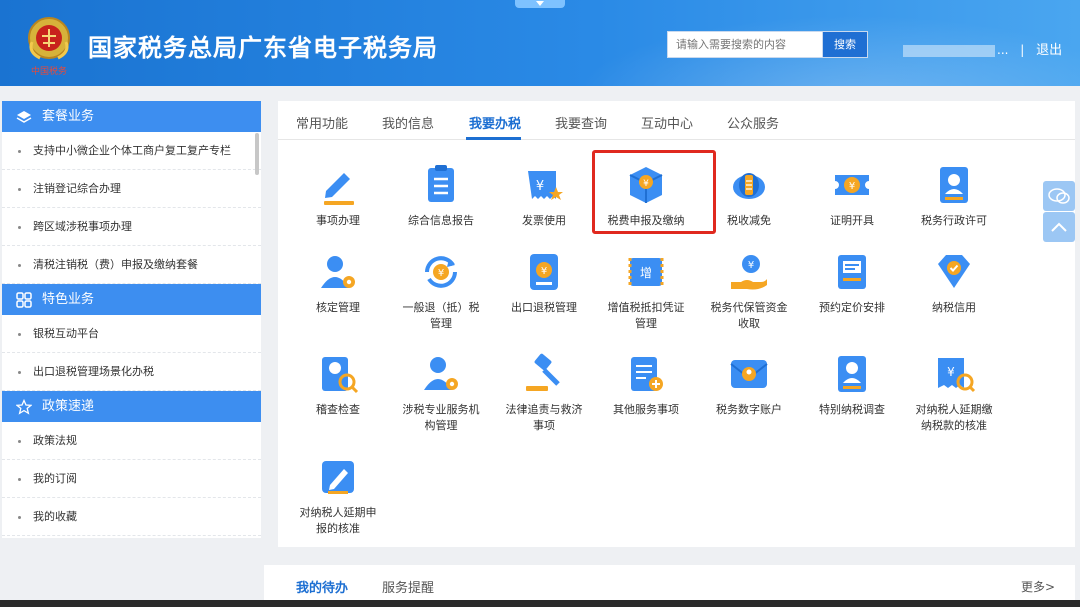 This screenshot has height=607, width=1080. Describe the element at coordinates (845, 44) in the screenshot. I see `search-button: 搜索` at that location.